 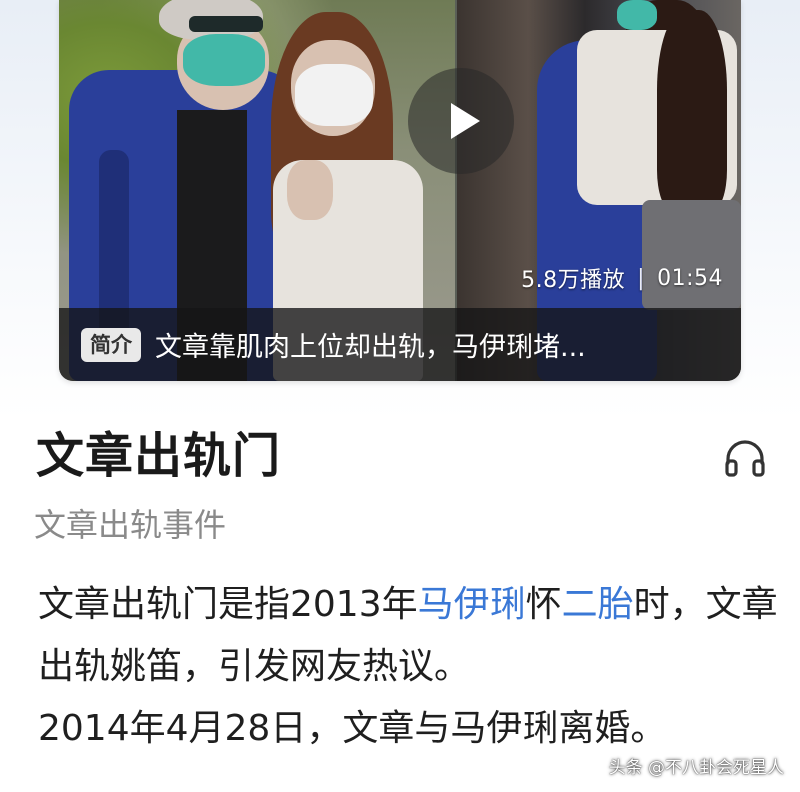 I want to click on intro-badge: 简介, so click(x=111, y=344).